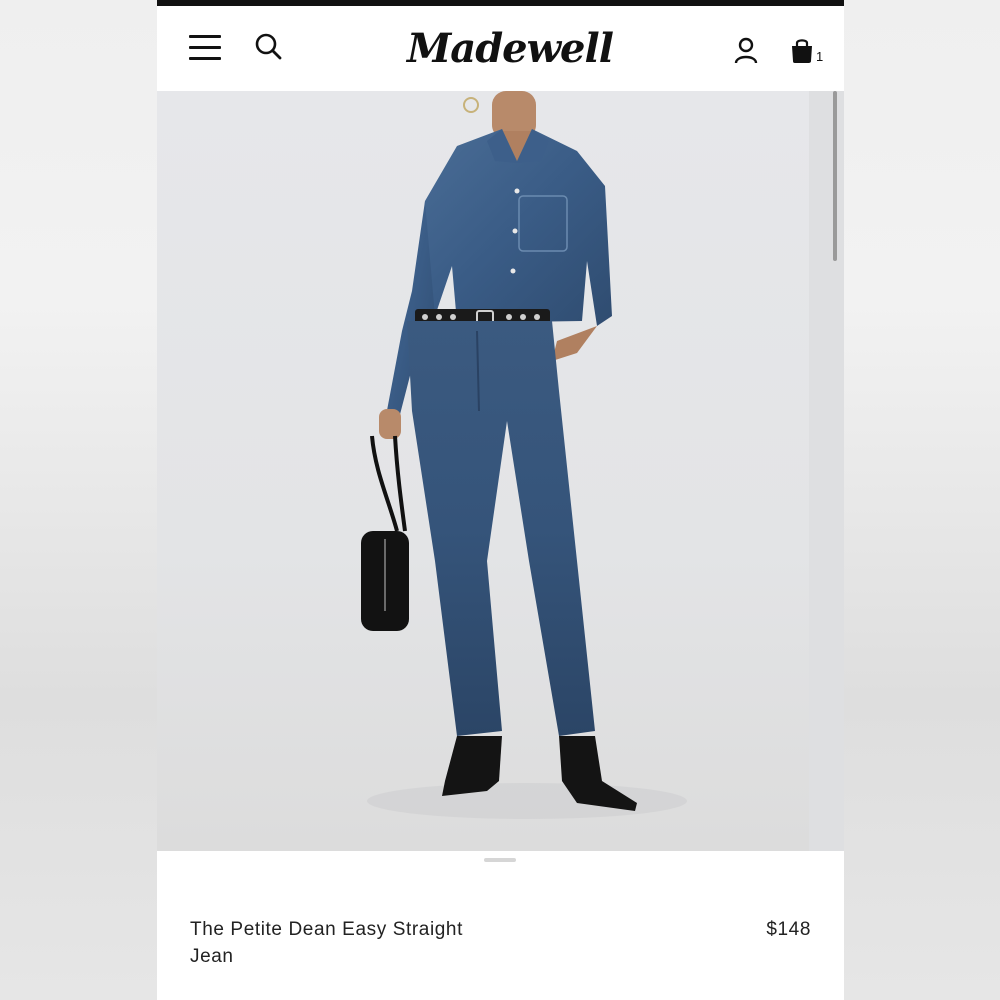 Image resolution: width=1000 pixels, height=1000 pixels. I want to click on hamburger-menu-icon, so click(206, 48).